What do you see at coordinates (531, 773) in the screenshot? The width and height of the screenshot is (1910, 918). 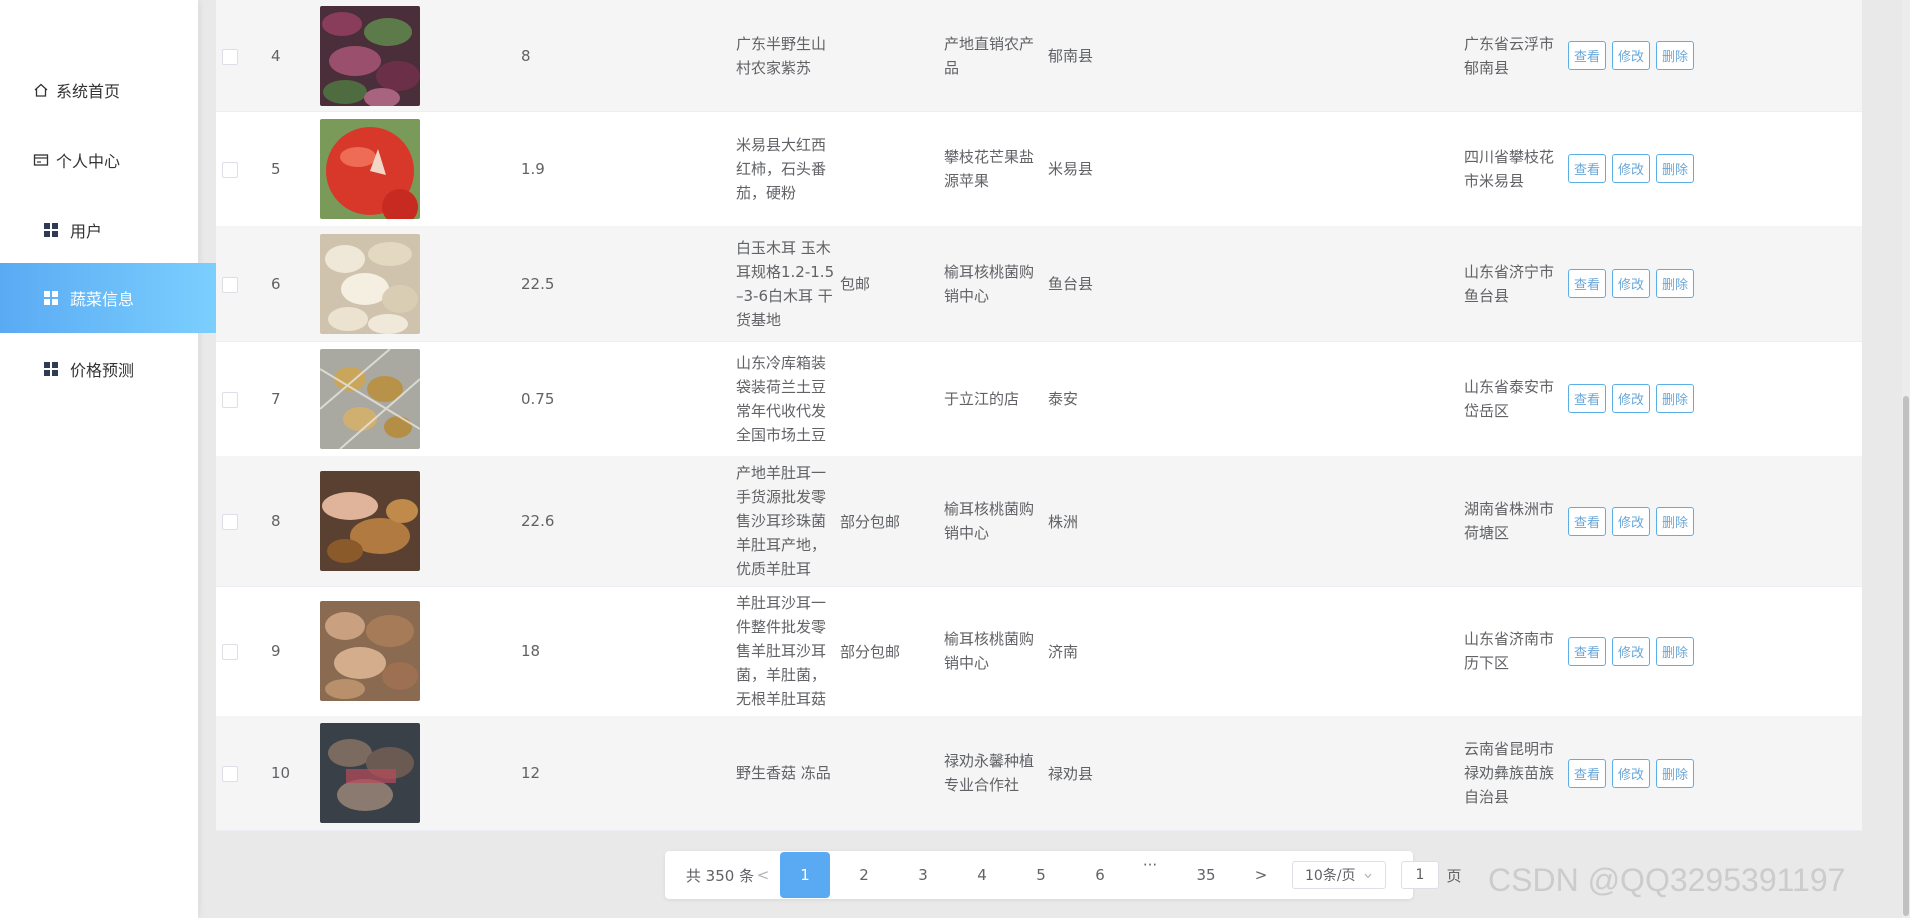 I see `price: 12` at bounding box center [531, 773].